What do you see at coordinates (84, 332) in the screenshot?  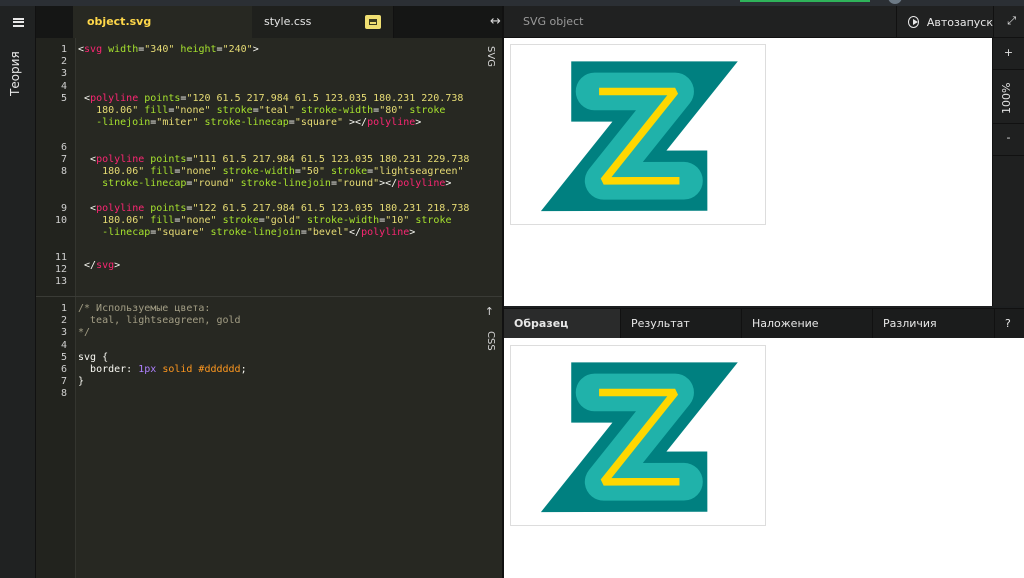 I see `code-line: */` at bounding box center [84, 332].